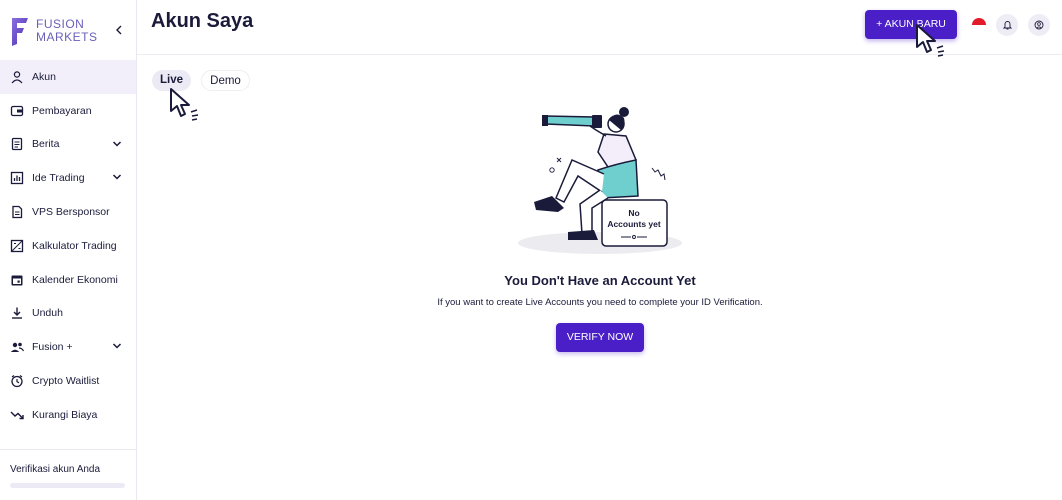 This screenshot has height=500, width=1062. What do you see at coordinates (600, 337) in the screenshot?
I see `verify-now-button: VERIFY NOW` at bounding box center [600, 337].